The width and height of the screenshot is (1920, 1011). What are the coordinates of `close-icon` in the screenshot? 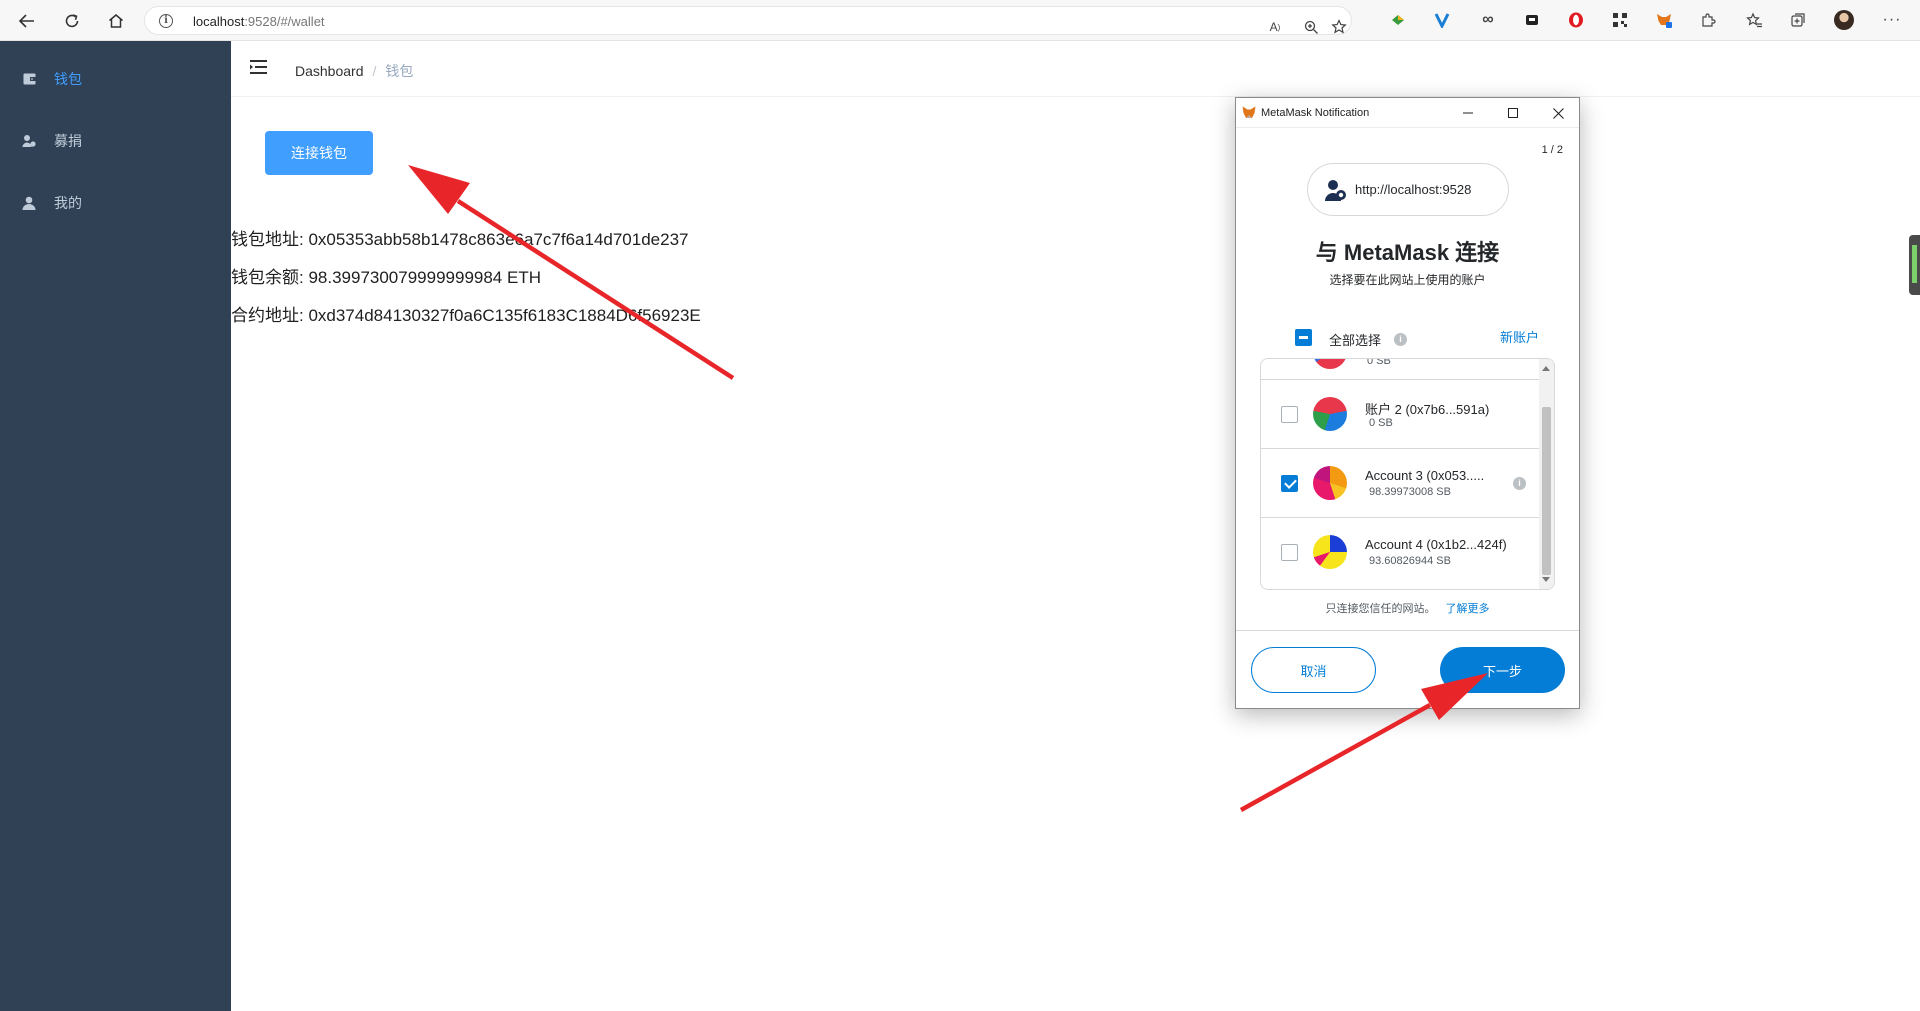 It's located at (1558, 113).